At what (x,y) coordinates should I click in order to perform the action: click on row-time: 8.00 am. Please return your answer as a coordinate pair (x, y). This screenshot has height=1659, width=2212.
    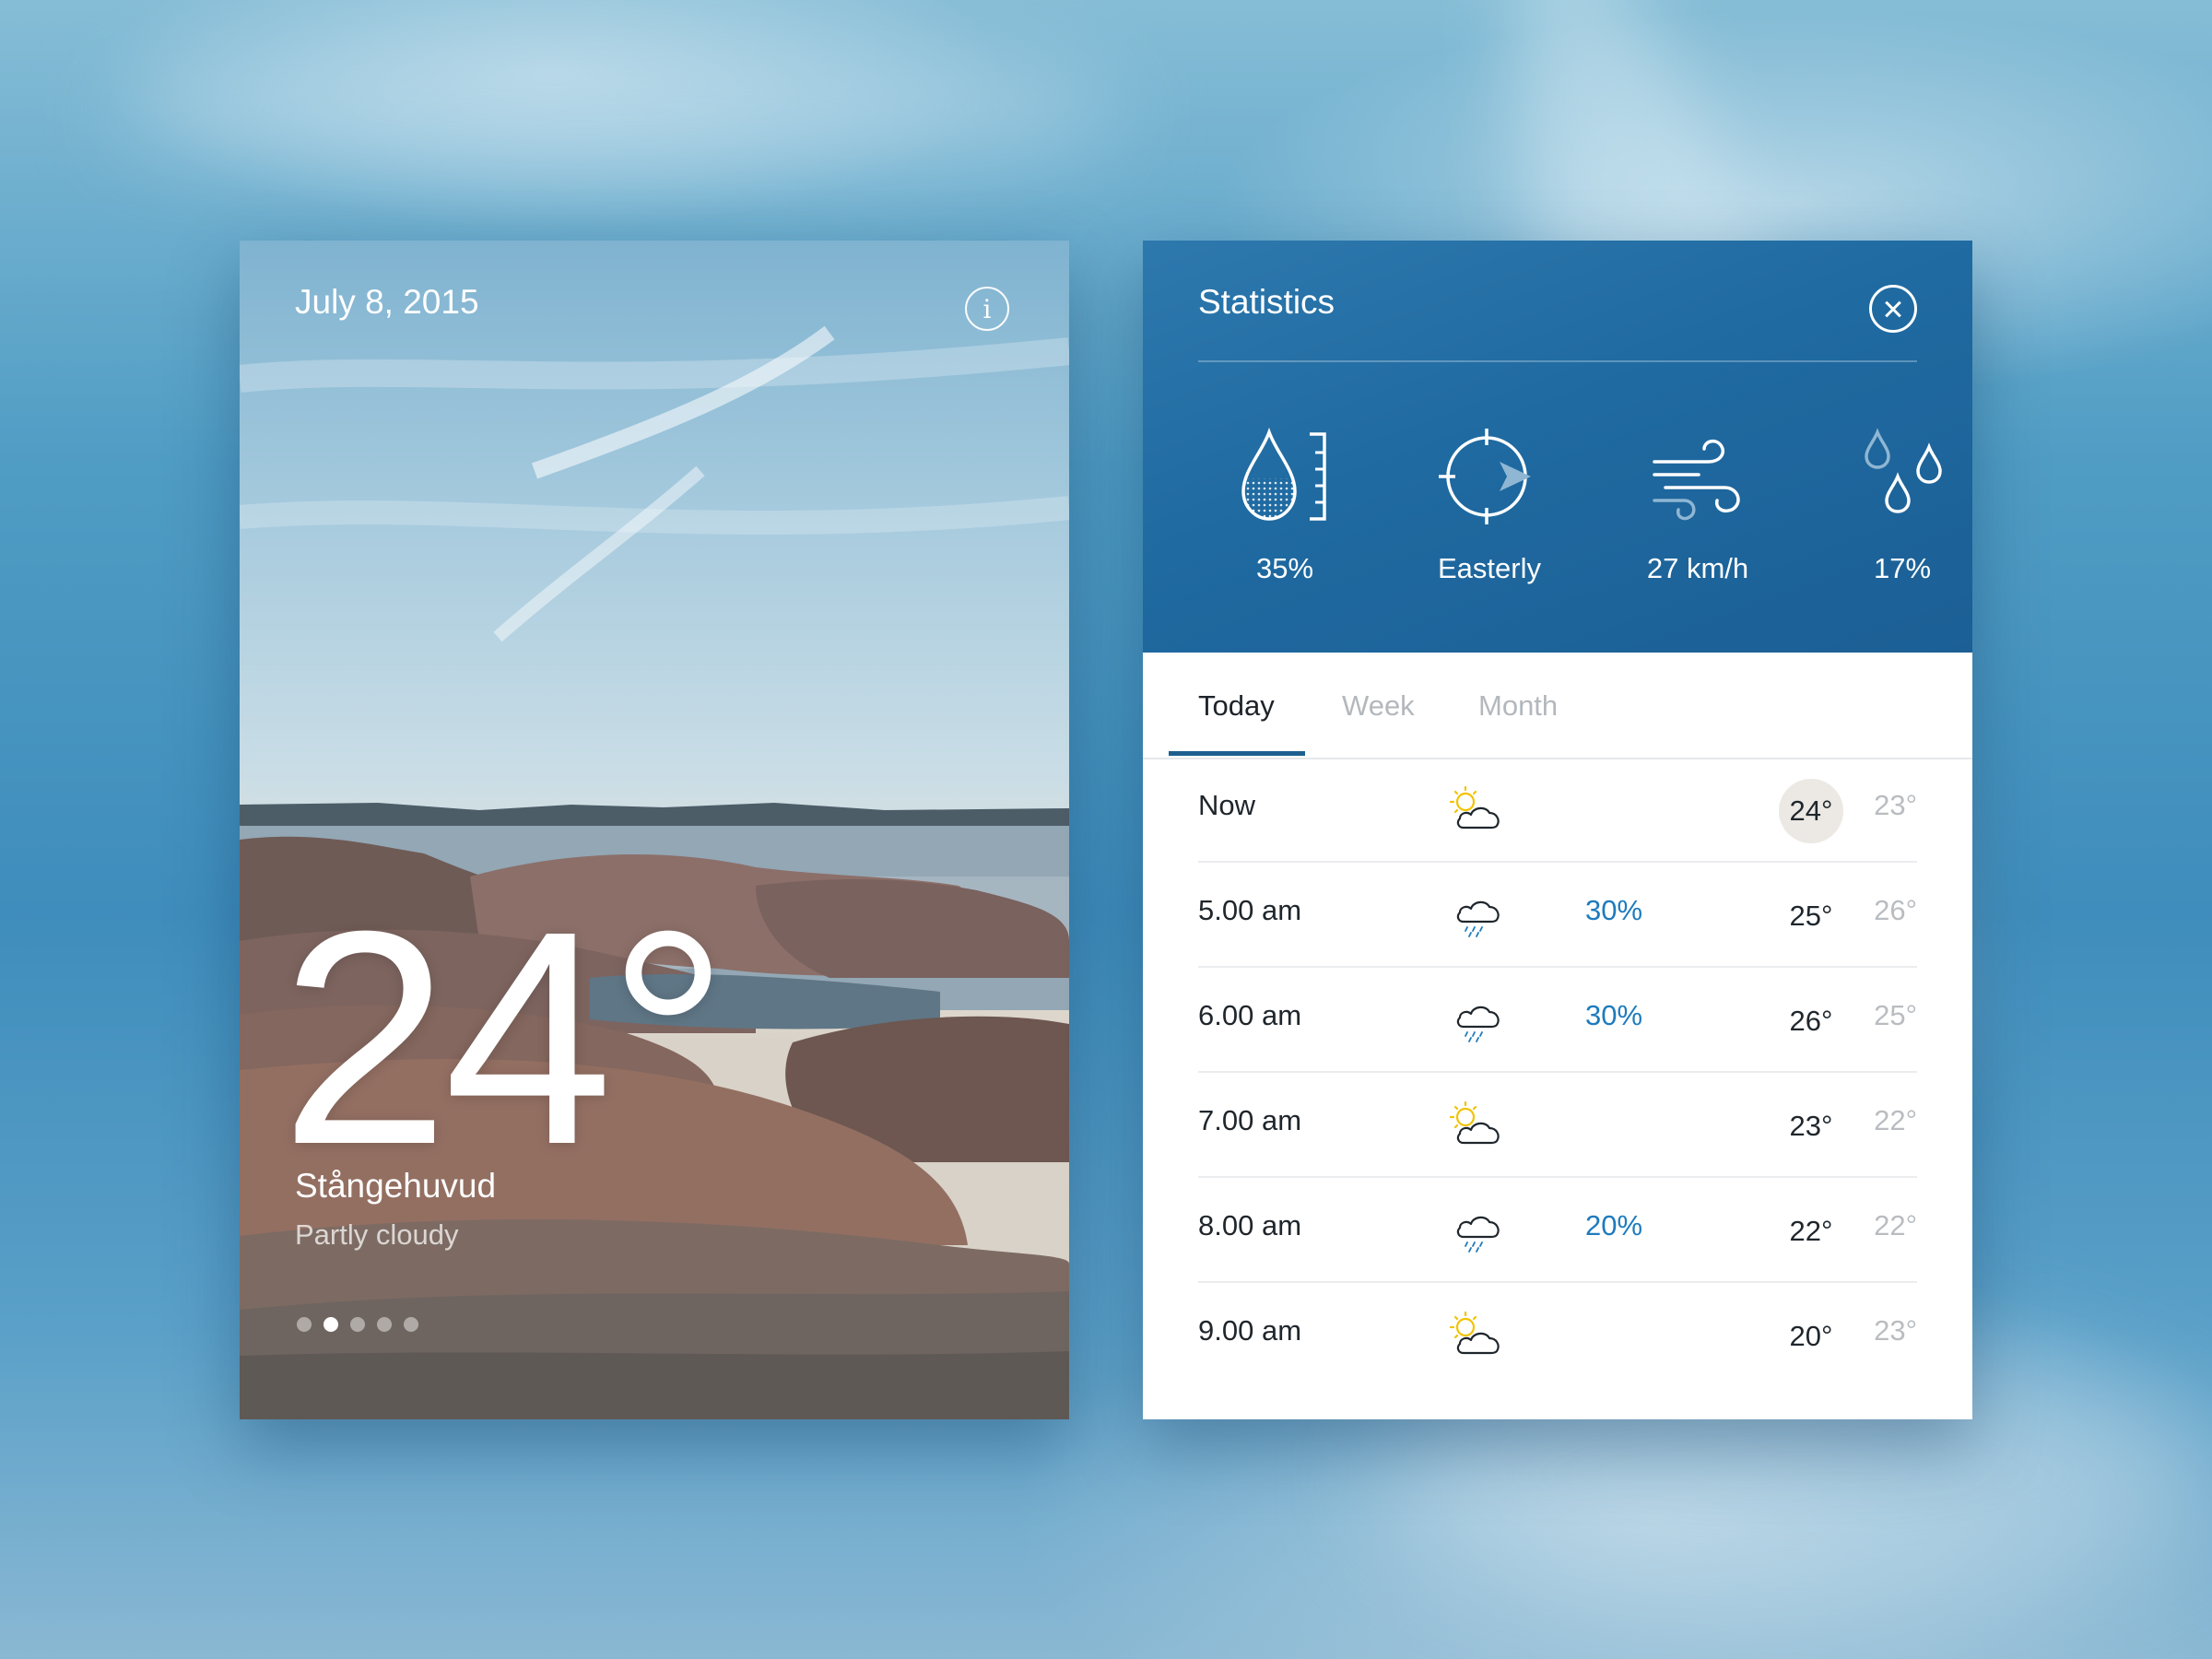
    Looking at the image, I should click on (1250, 1225).